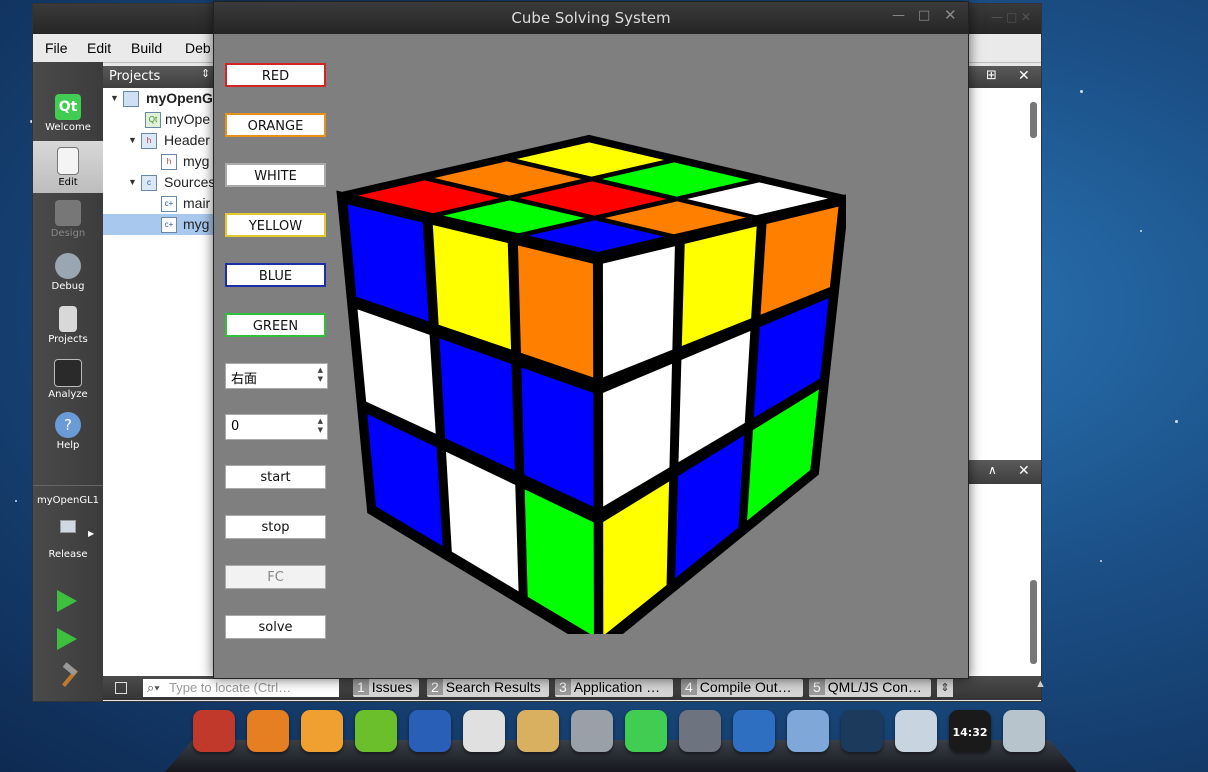 This screenshot has height=772, width=1208. What do you see at coordinates (169, 162) in the screenshot?
I see `header-file-icon: h` at bounding box center [169, 162].